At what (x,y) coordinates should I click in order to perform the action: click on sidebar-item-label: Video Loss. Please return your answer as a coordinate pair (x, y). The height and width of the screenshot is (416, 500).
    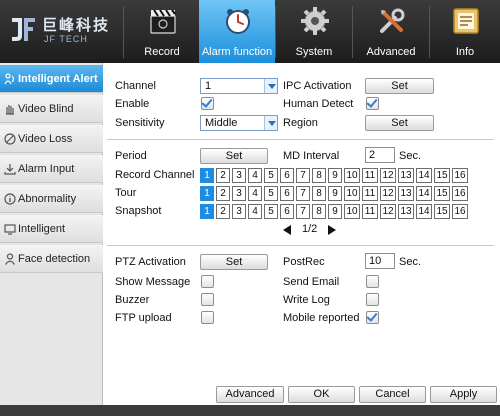
    Looking at the image, I should click on (45, 139).